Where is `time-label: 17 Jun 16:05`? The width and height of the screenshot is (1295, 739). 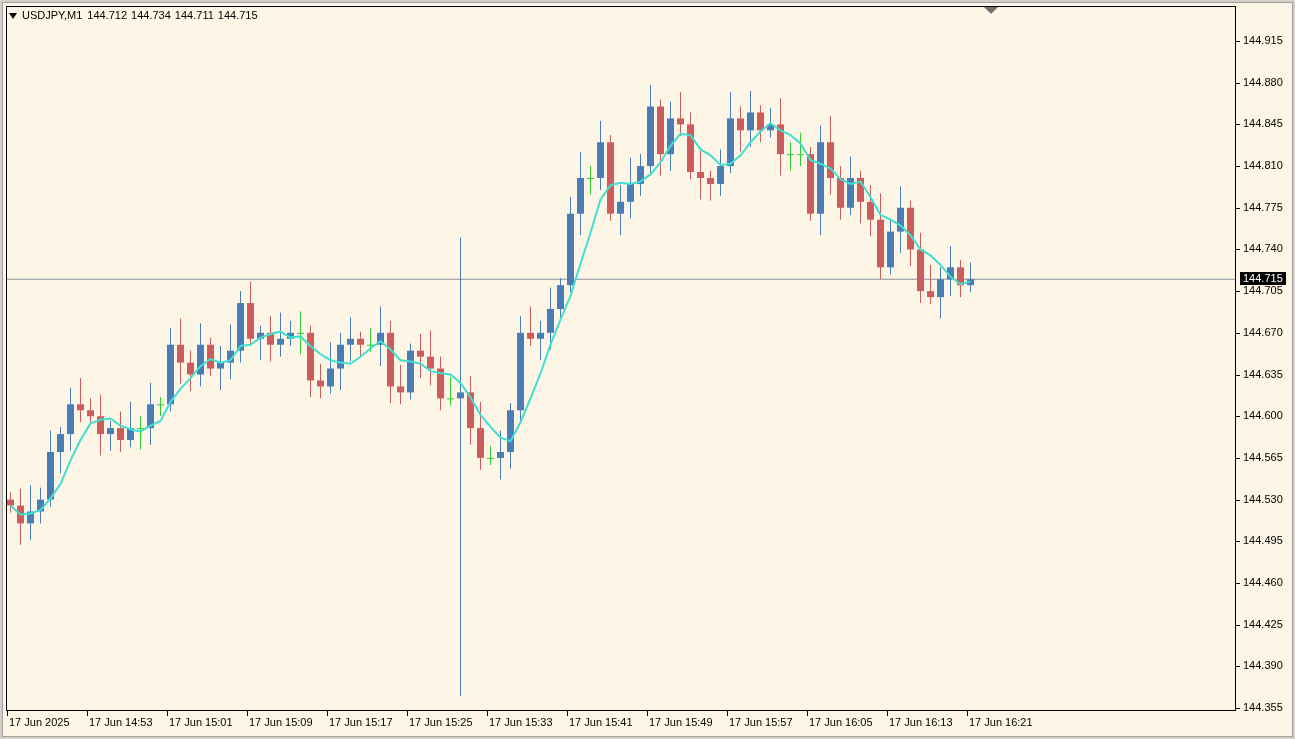
time-label: 17 Jun 16:05 is located at coordinates (841, 722).